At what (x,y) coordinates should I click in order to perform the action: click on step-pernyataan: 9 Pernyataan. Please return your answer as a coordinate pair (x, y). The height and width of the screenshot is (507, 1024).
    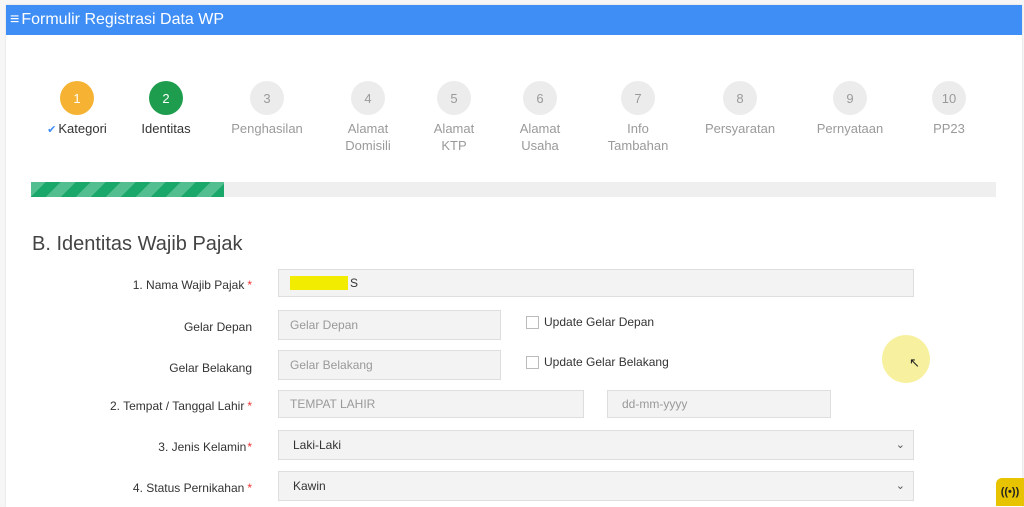
    Looking at the image, I should click on (850, 109).